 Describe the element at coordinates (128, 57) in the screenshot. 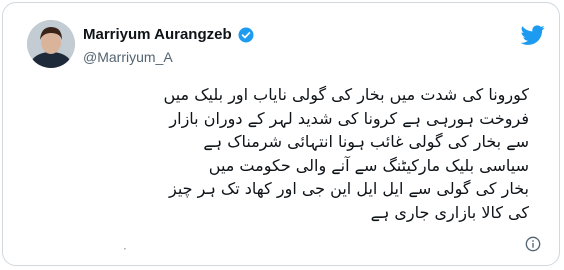

I see `user-handle: @Marriyum_A` at that location.